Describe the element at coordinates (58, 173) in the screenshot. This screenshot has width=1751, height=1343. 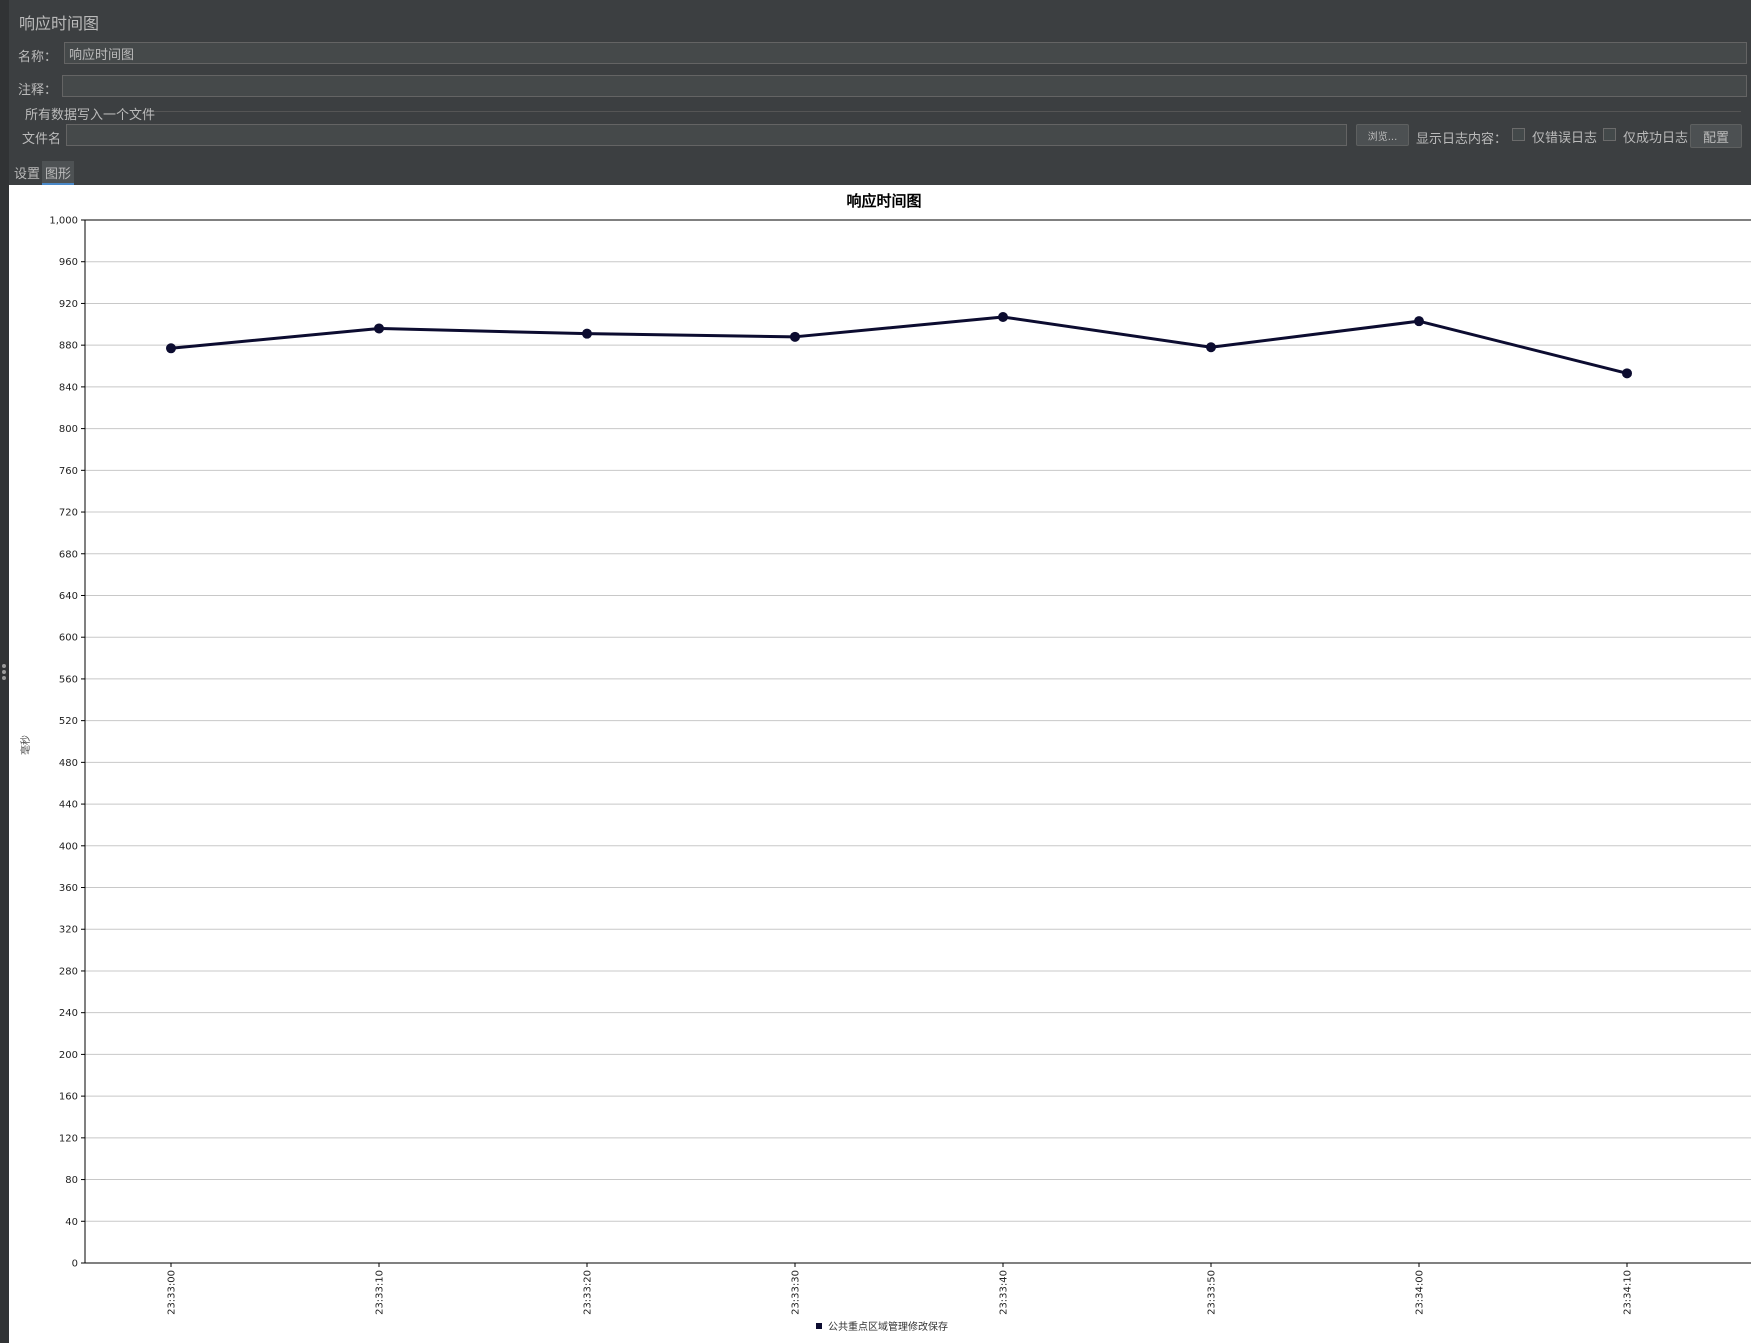
I see `tab-graph: 图形` at that location.